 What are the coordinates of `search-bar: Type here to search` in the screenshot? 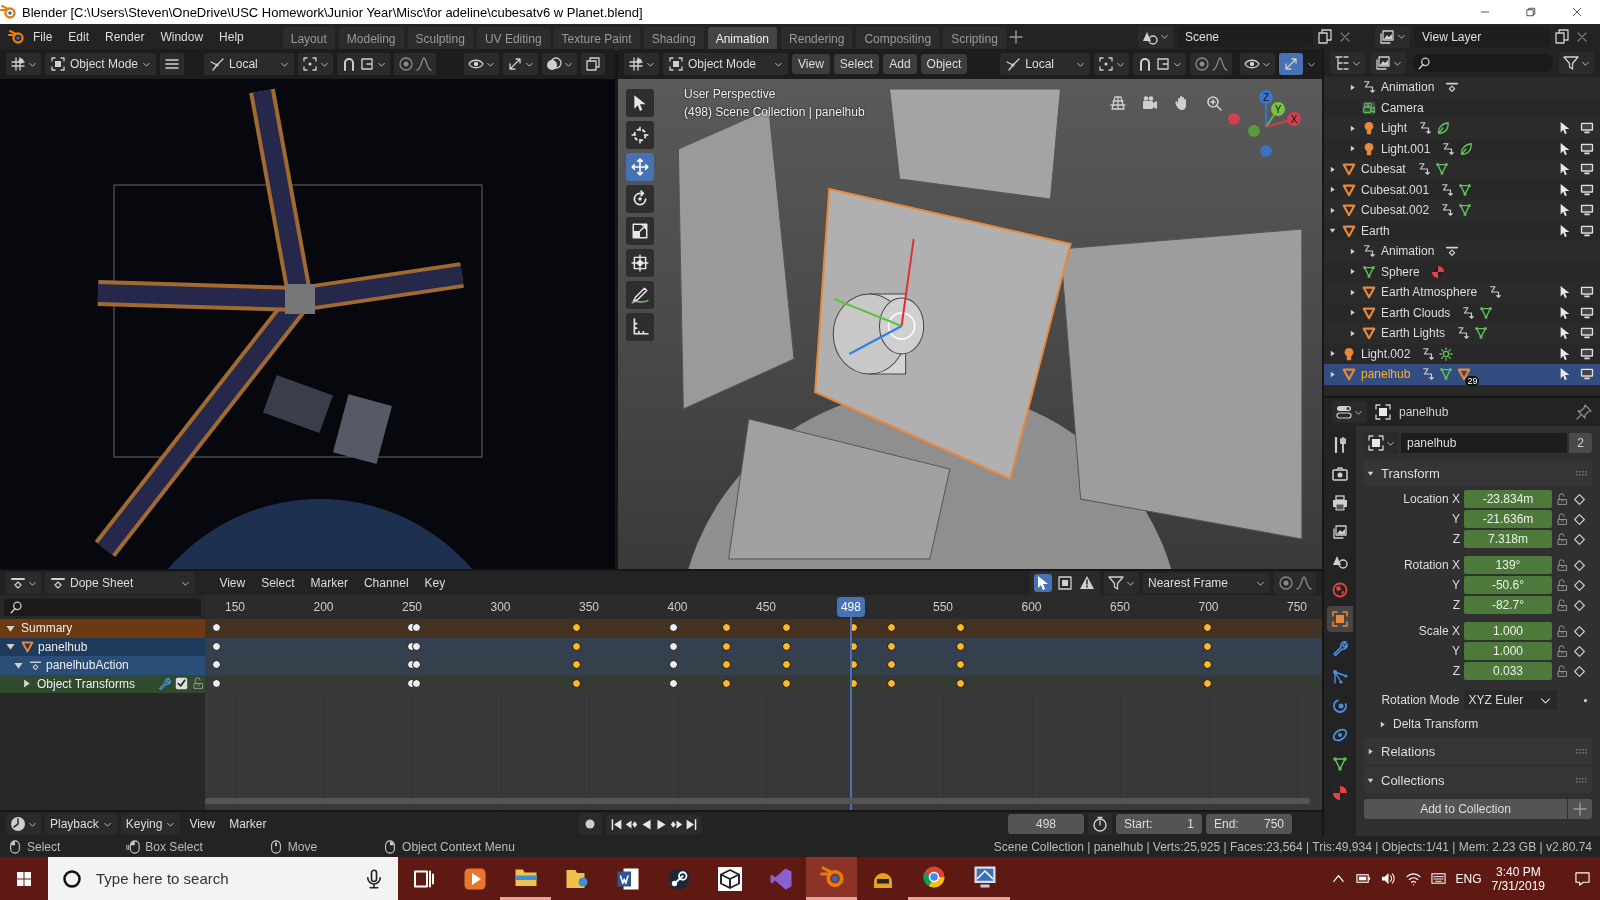 It's located at (223, 878).